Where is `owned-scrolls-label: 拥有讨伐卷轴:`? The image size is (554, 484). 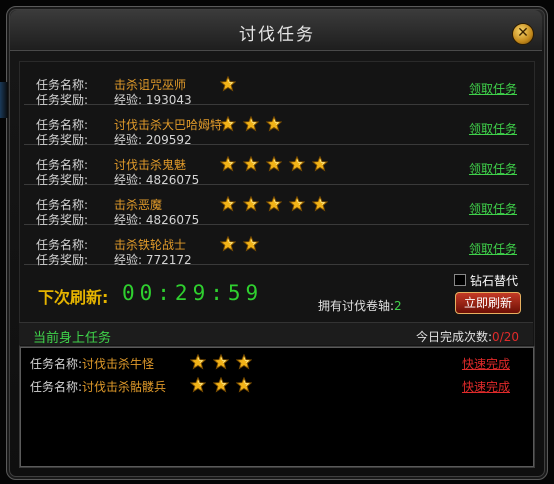
owned-scrolls-label: 拥有讨伐卷轴: is located at coordinates (356, 306).